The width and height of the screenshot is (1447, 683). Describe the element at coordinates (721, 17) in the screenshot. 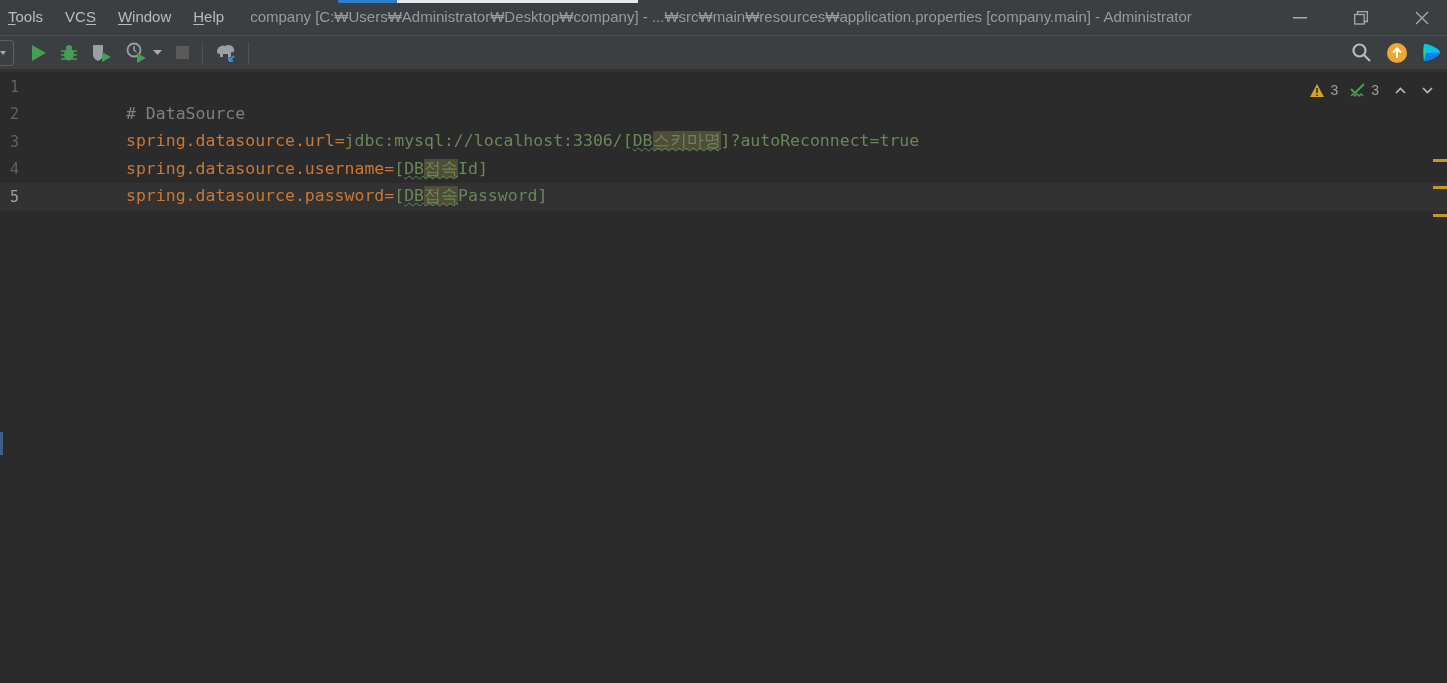

I see `window-title: company [C:₩Users₩Administrator₩Desktop₩company] - ...₩src₩main₩resources₩application.properties [company.main] - Administrator` at that location.